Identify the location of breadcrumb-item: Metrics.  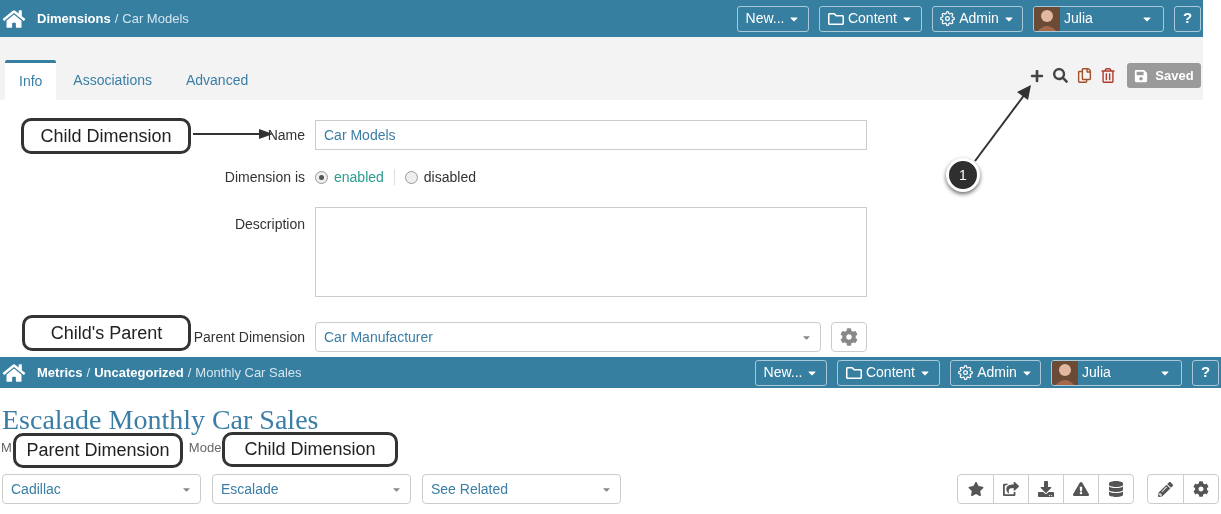
(60, 372).